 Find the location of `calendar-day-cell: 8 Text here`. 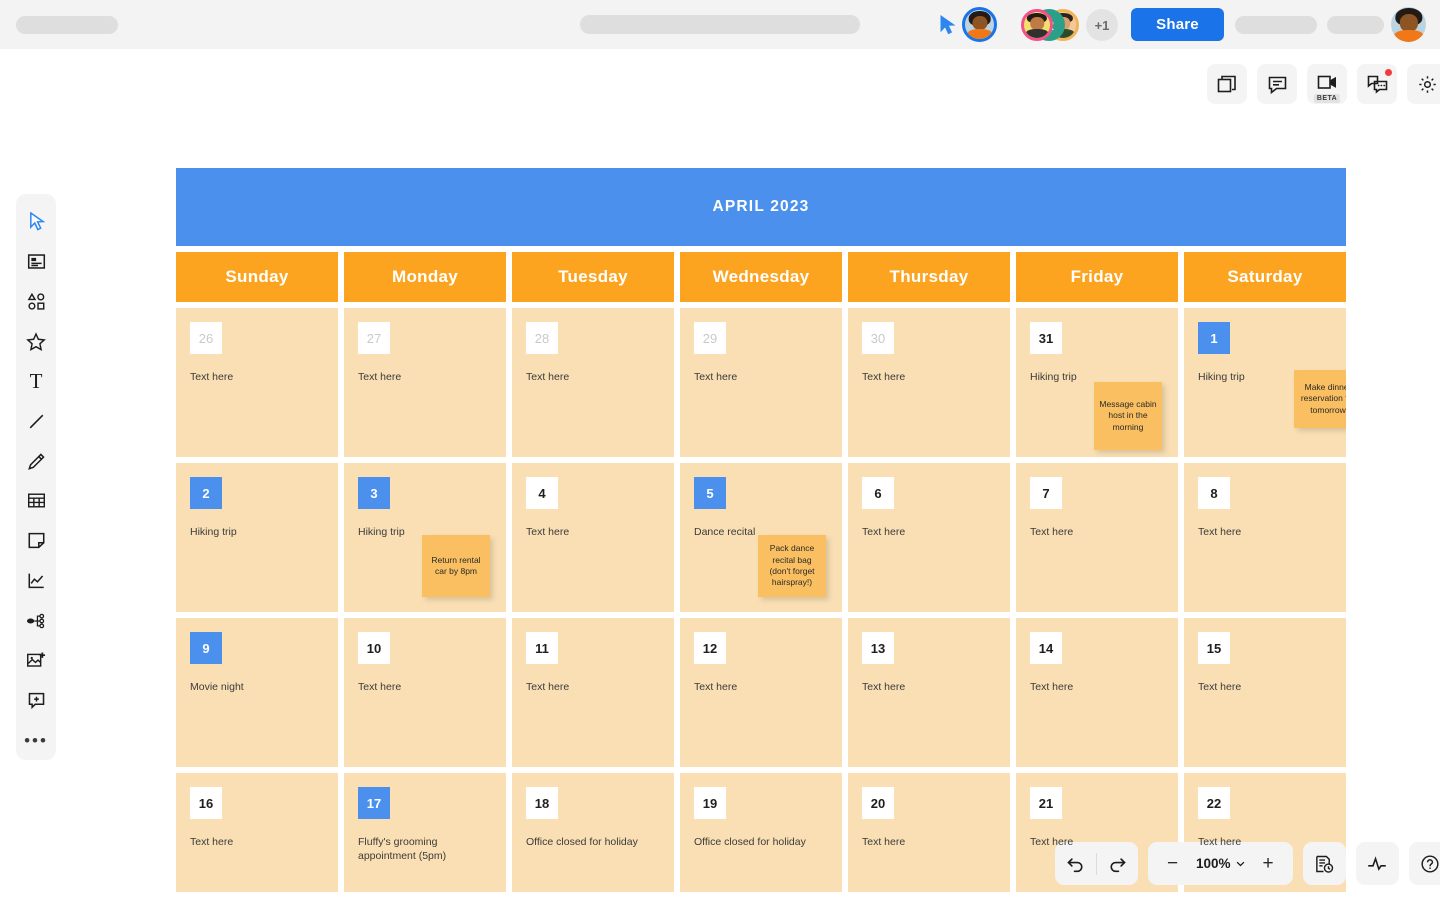

calendar-day-cell: 8 Text here is located at coordinates (1265, 537).